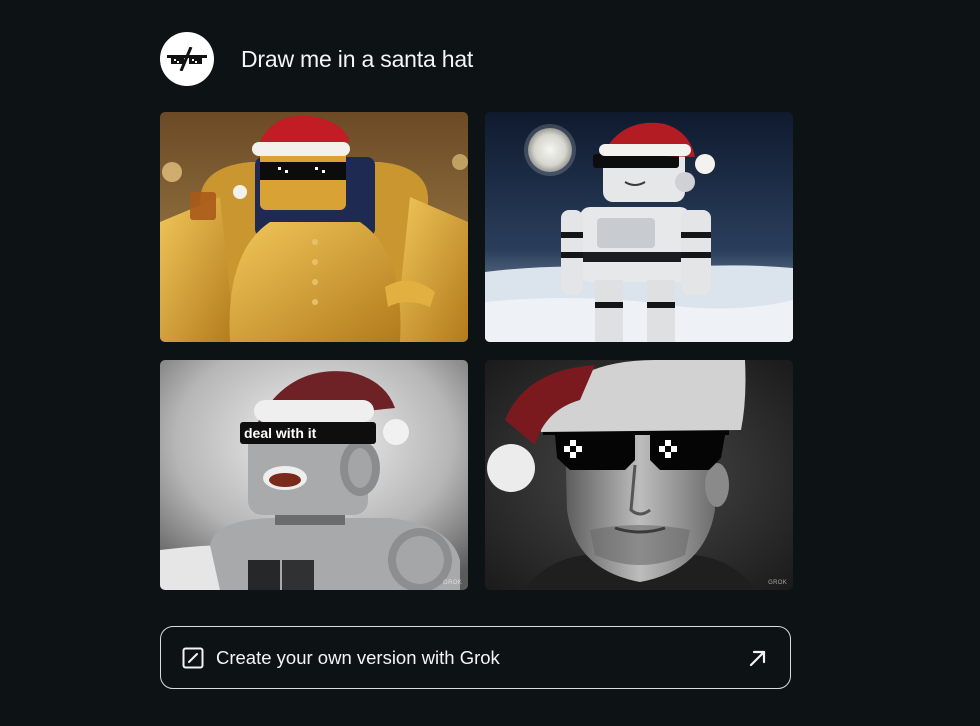 This screenshot has width=980, height=726. What do you see at coordinates (639, 475) in the screenshot?
I see `generated-image-4: GROK` at bounding box center [639, 475].